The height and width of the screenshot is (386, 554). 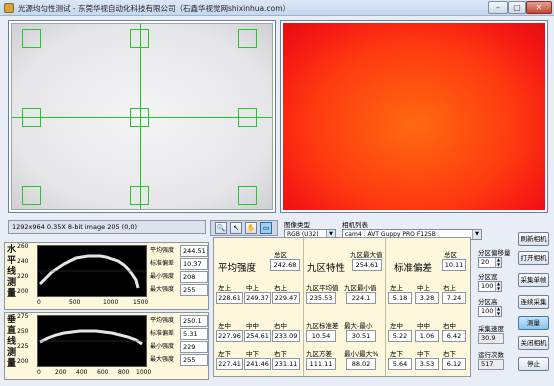 What do you see at coordinates (257, 298) in the screenshot?
I see `zone-value: 249.37` at bounding box center [257, 298].